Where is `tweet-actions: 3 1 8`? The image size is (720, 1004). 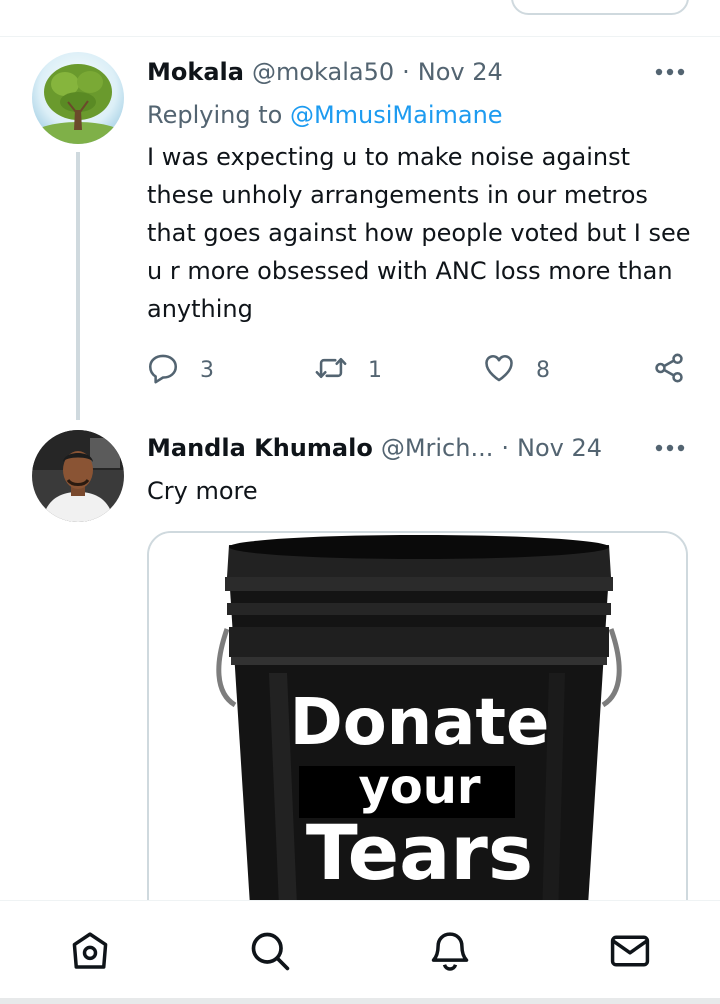 tweet-actions: 3 1 8 is located at coordinates (426, 370).